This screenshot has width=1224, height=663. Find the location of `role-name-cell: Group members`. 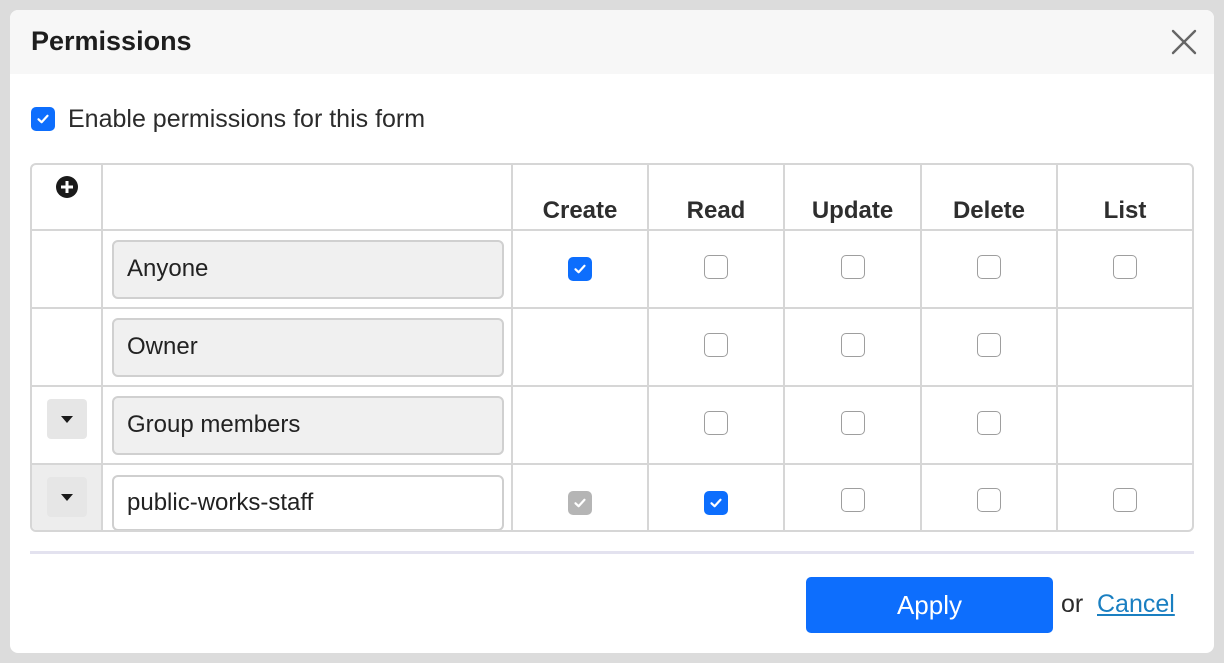

role-name-cell: Group members is located at coordinates (307, 425).